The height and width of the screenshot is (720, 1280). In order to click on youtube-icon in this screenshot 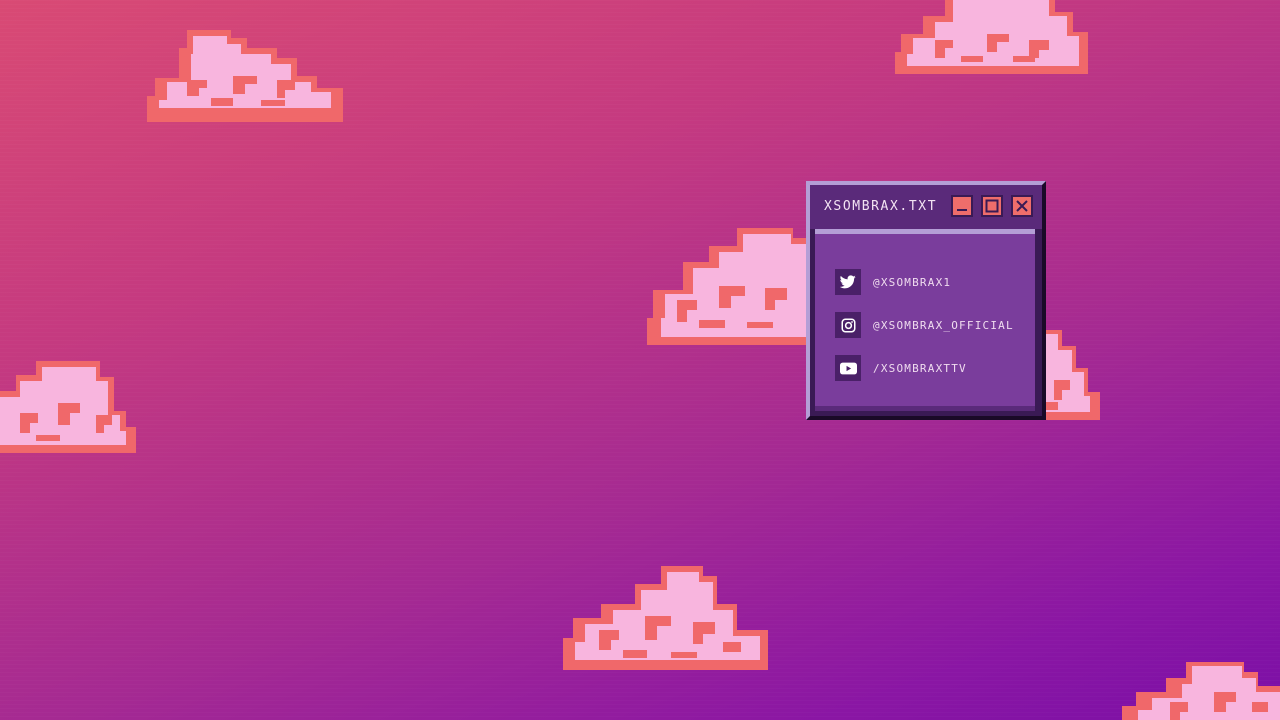, I will do `click(848, 368)`.